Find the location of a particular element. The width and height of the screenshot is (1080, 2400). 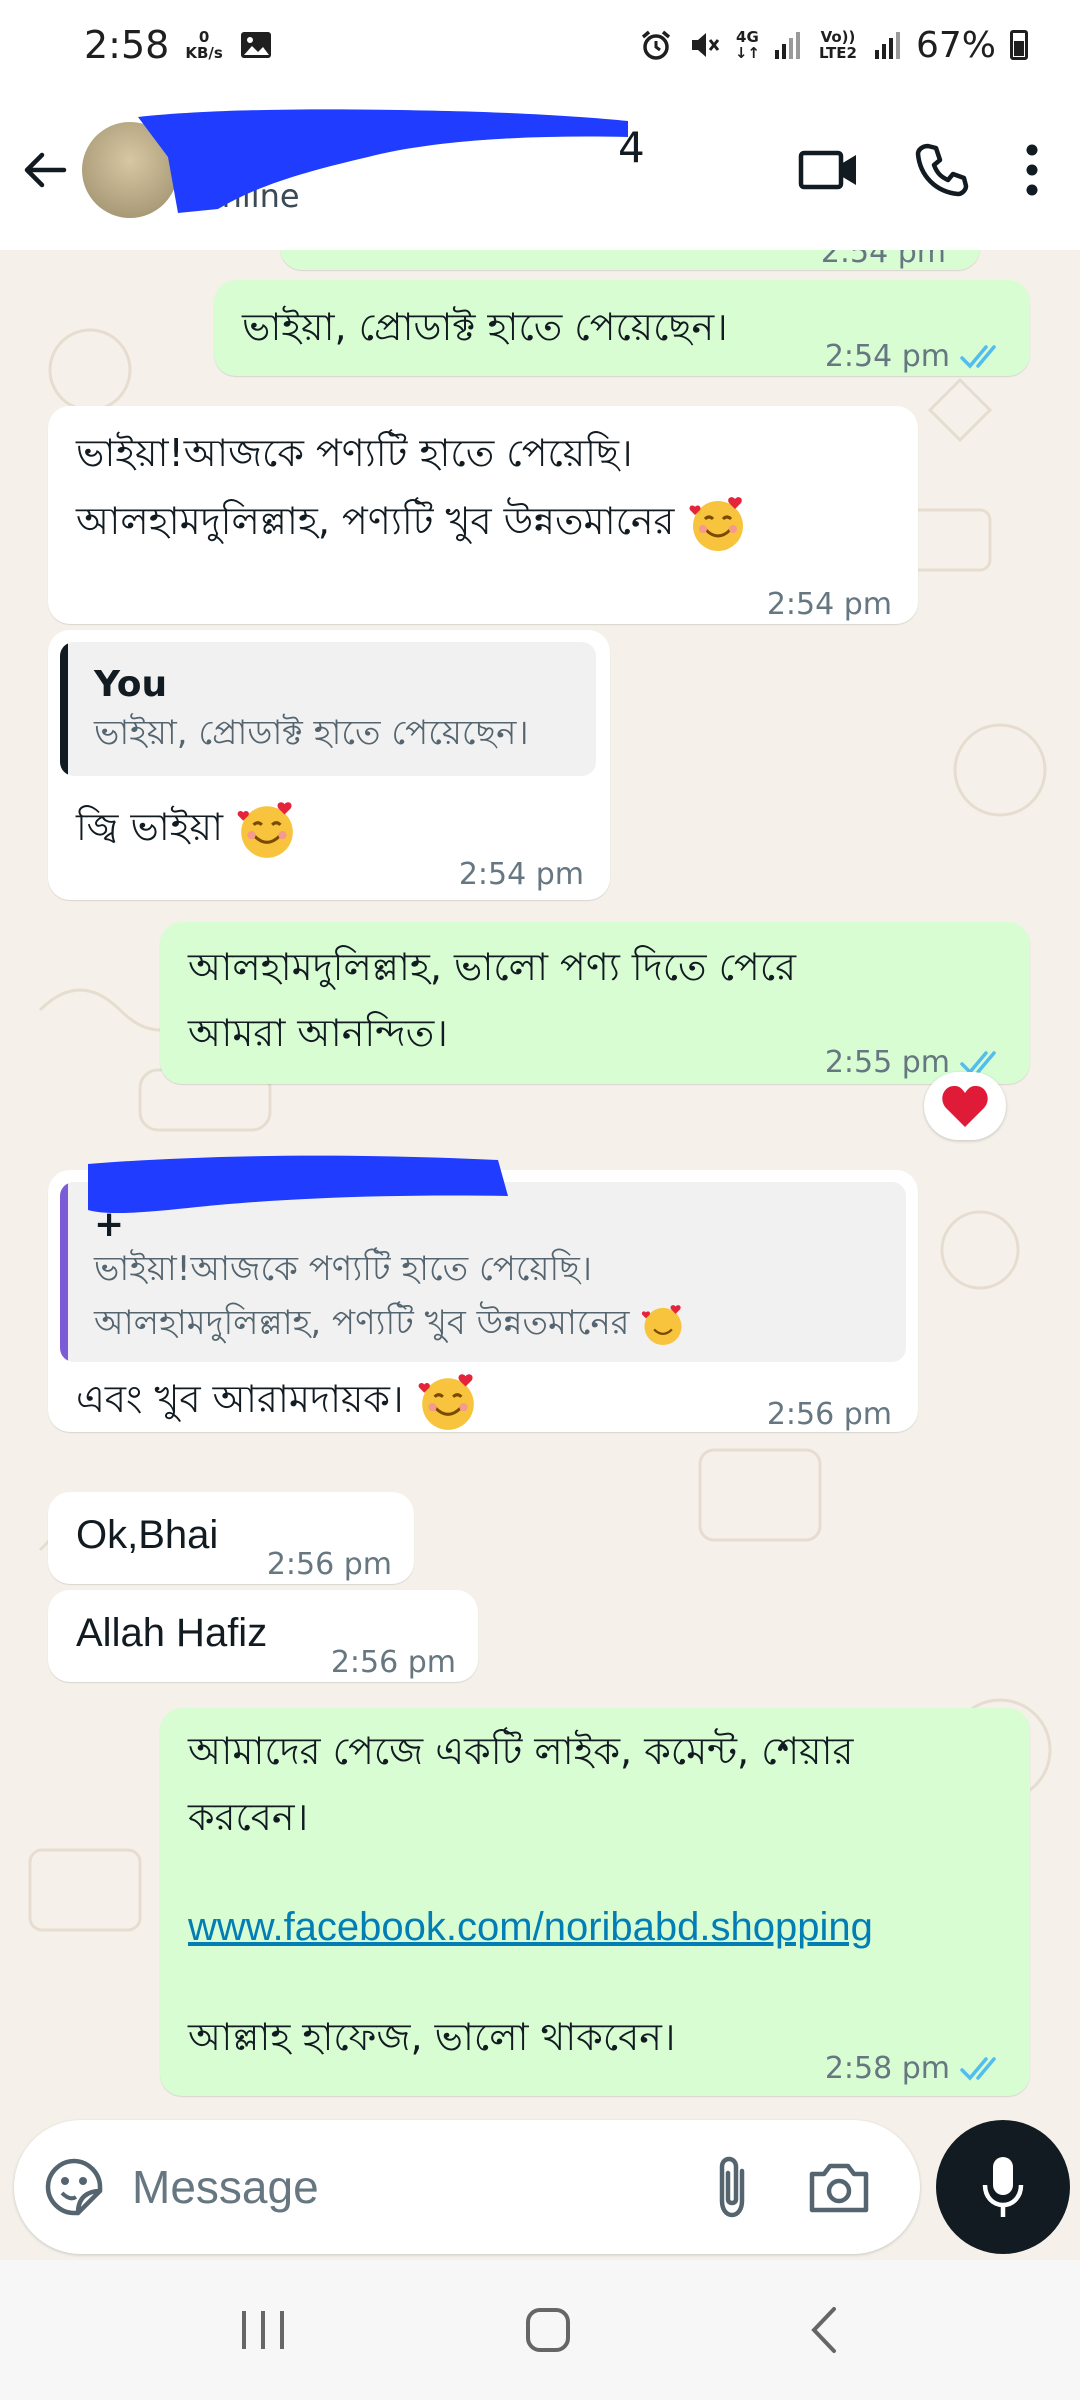

heart-icon is located at coordinates (965, 1106).